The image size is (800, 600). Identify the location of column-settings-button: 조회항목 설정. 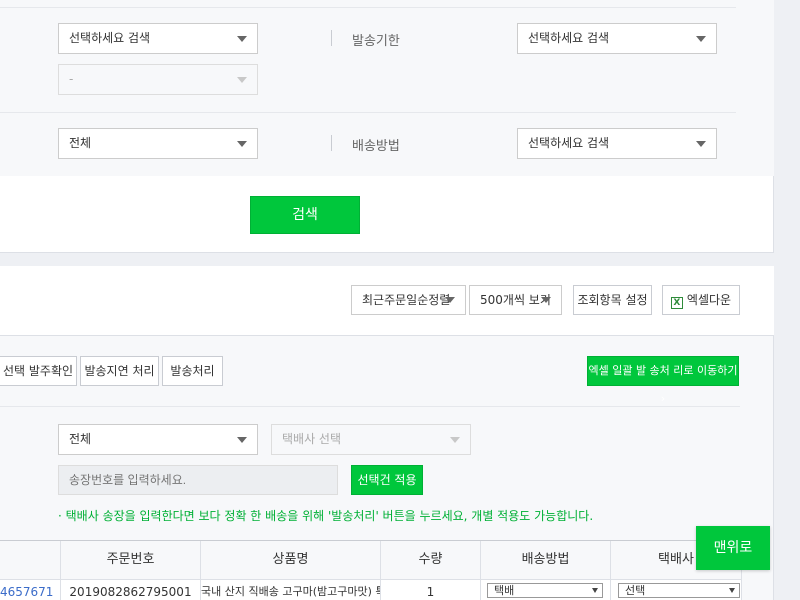
(612, 300).